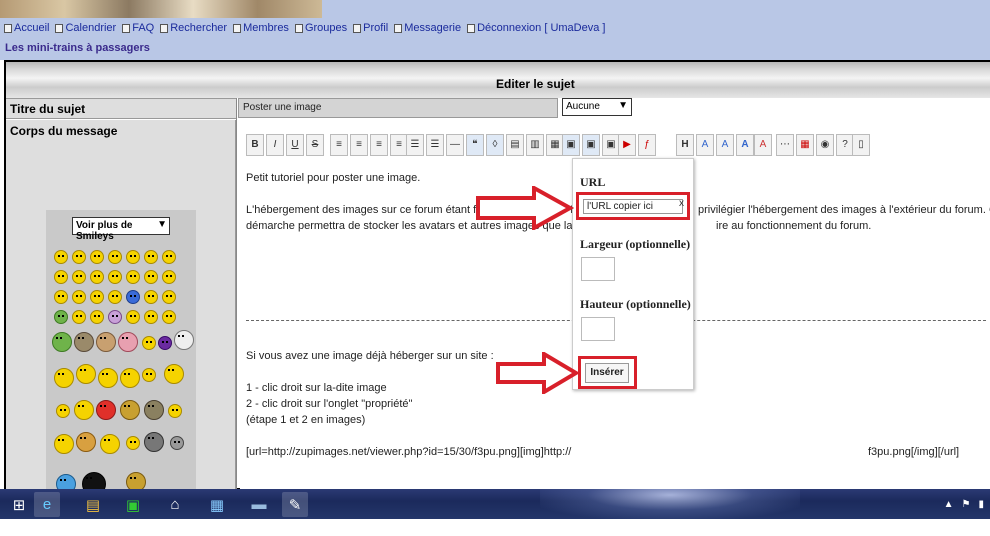 This screenshot has width=990, height=536. I want to click on hide-icon: ▥, so click(535, 145).